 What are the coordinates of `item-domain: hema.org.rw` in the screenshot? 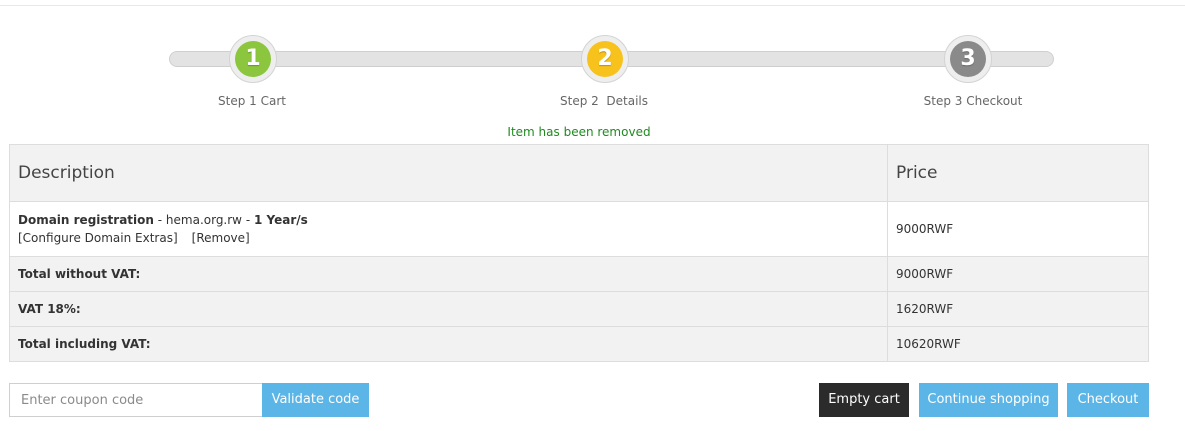 It's located at (203, 220).